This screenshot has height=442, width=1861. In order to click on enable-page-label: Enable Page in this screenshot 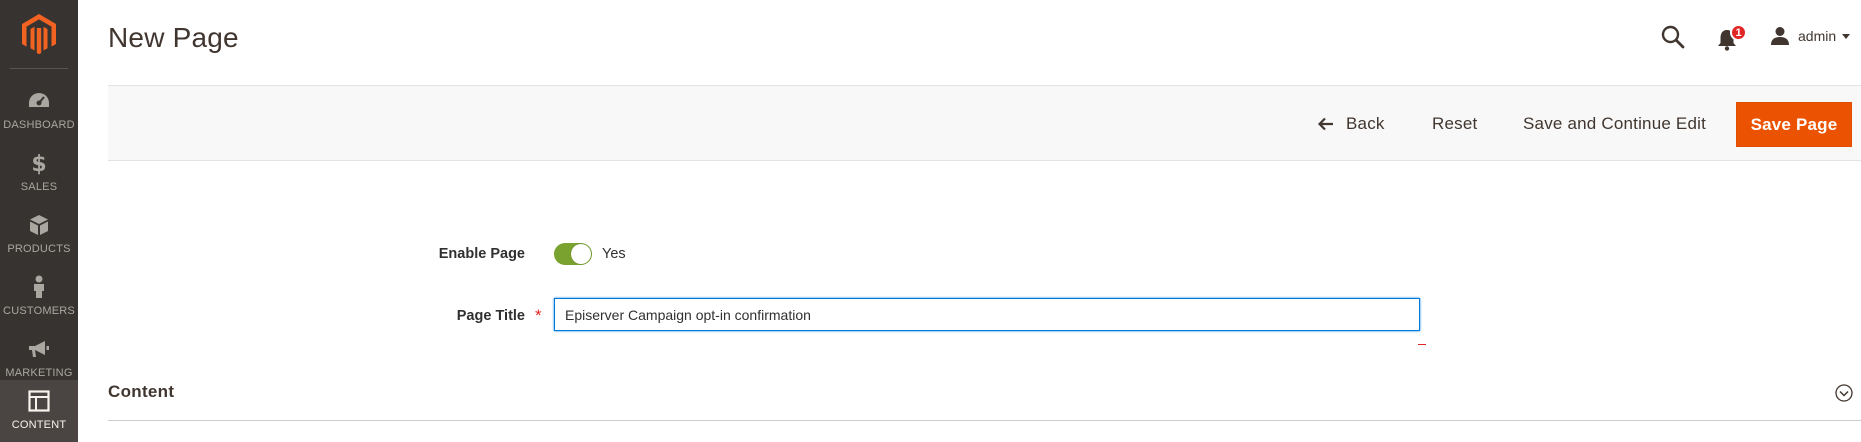, I will do `click(481, 254)`.